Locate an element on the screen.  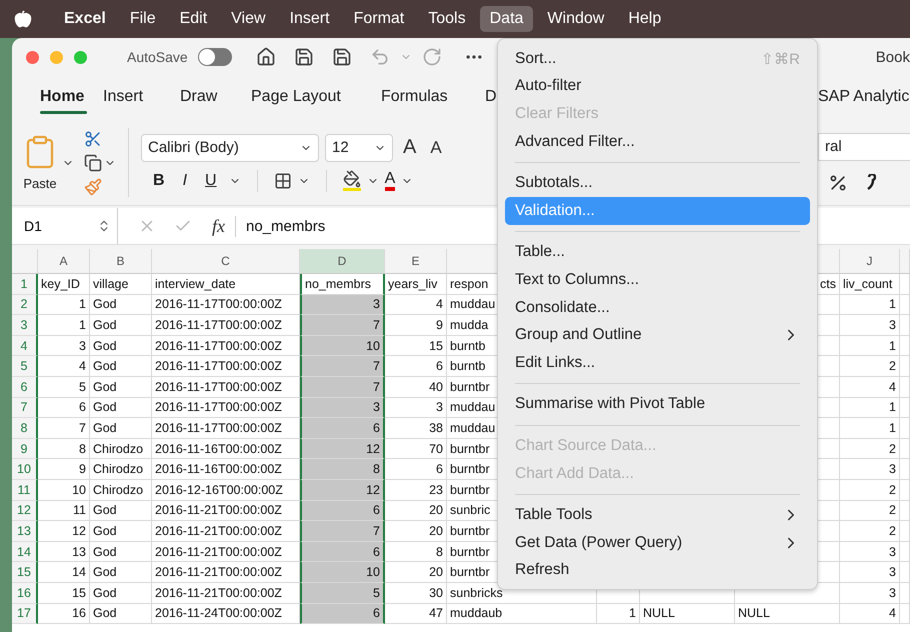
menu-bar-item: View is located at coordinates (248, 19).